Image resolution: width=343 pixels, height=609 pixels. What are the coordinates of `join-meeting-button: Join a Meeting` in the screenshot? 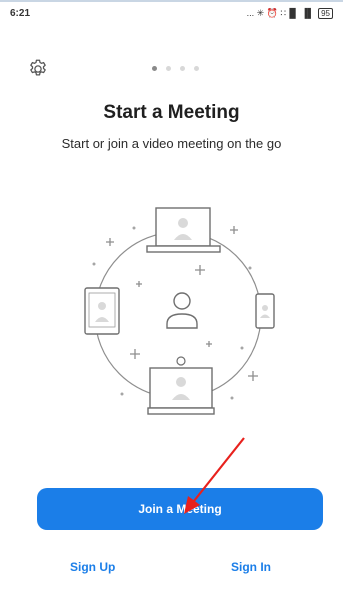 It's located at (180, 509).